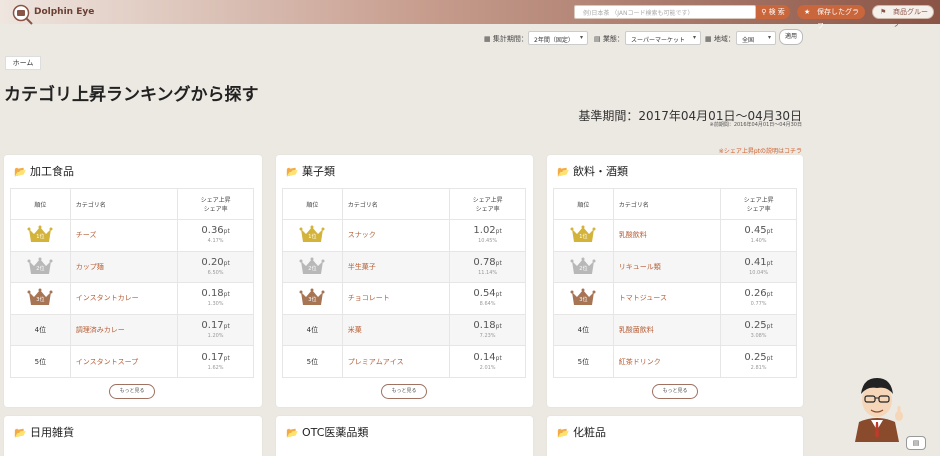  What do you see at coordinates (883, 12) in the screenshot?
I see `tag-icon: ⚑` at bounding box center [883, 12].